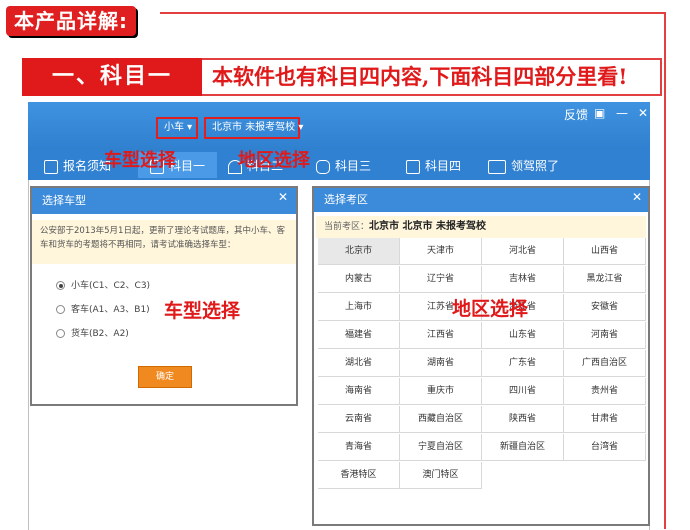  Describe the element at coordinates (622, 113) in the screenshot. I see `minimize-button: —` at that location.